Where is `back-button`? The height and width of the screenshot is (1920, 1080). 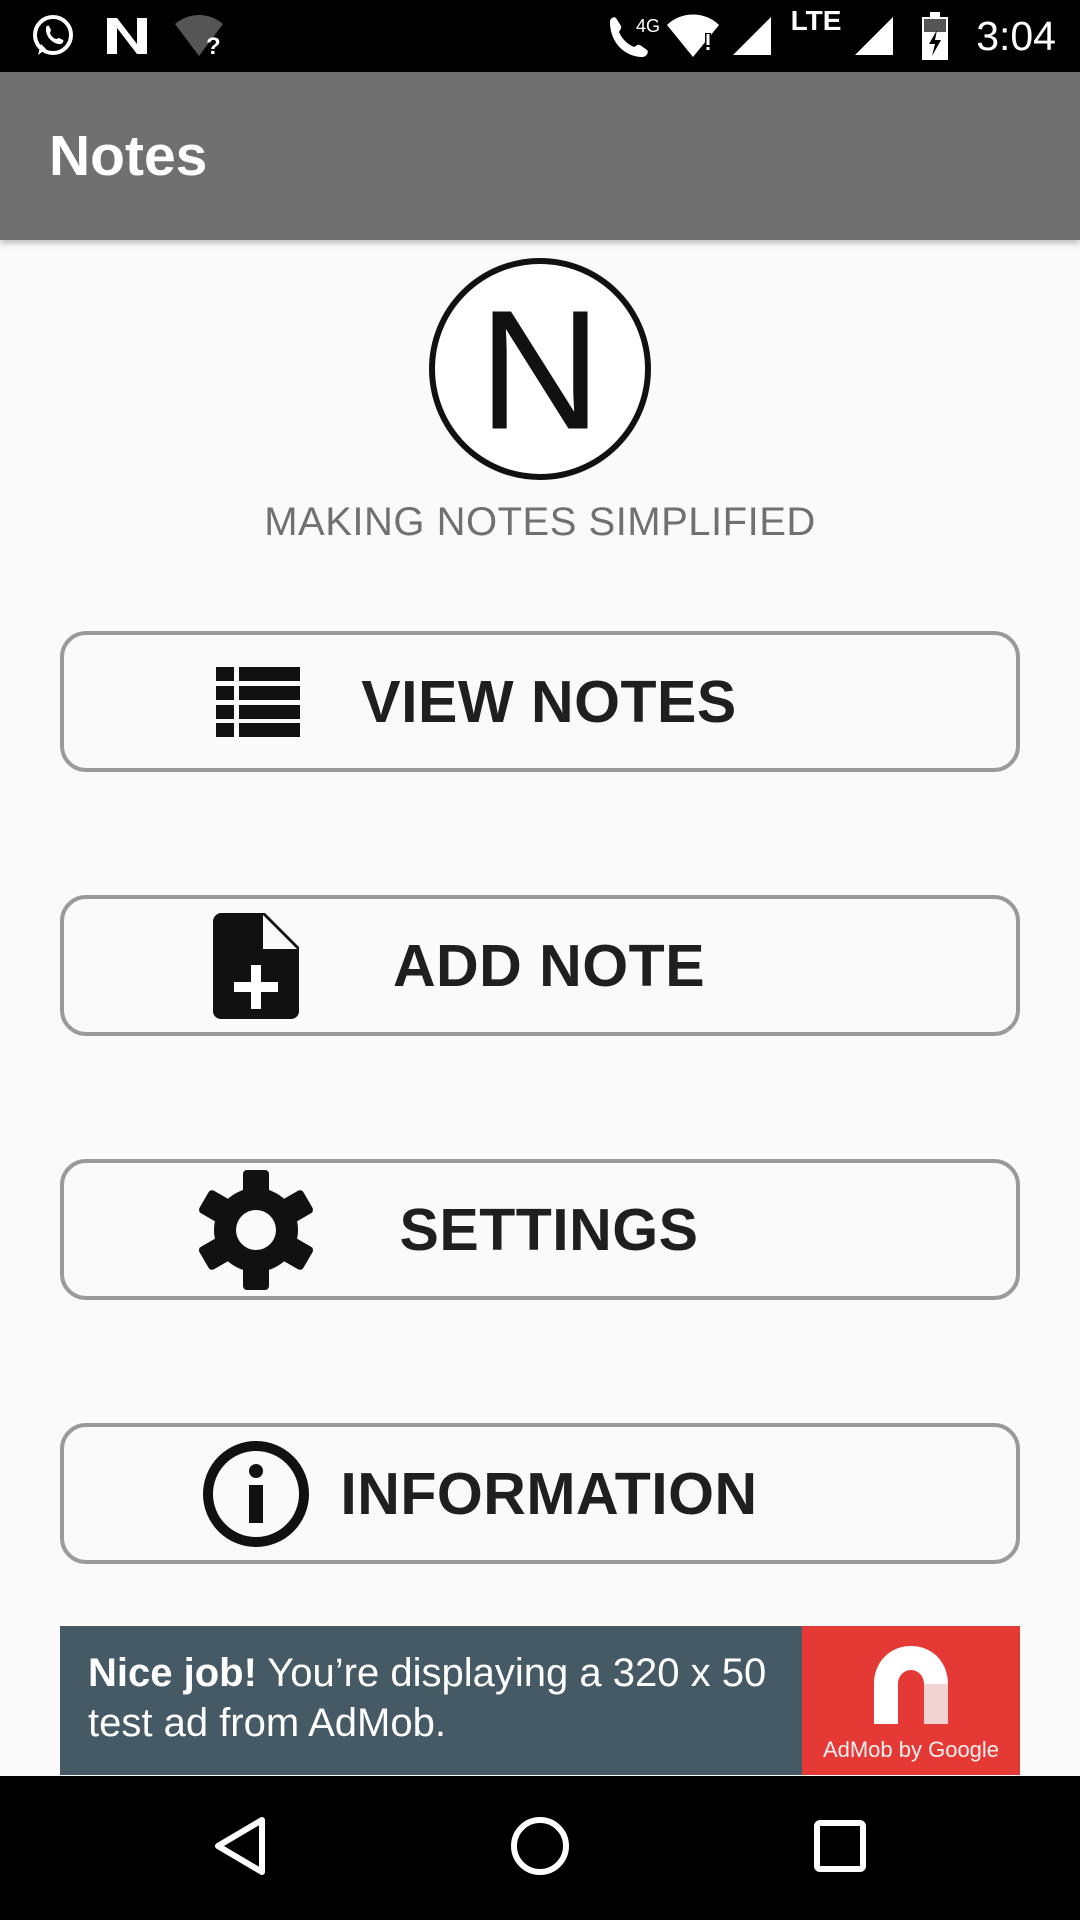 back-button is located at coordinates (240, 1848).